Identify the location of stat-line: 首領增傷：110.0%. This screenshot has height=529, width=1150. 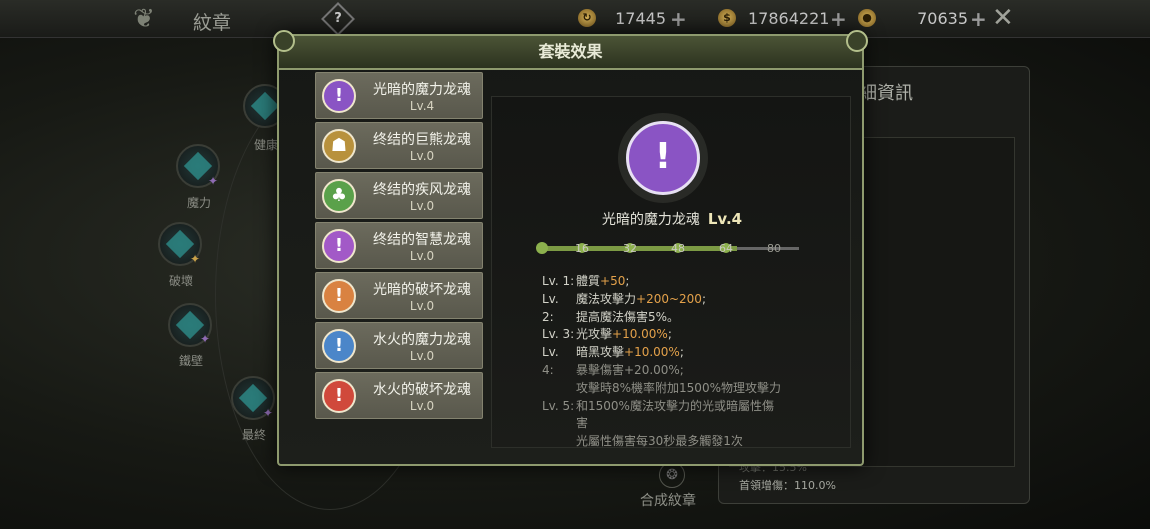
(787, 485).